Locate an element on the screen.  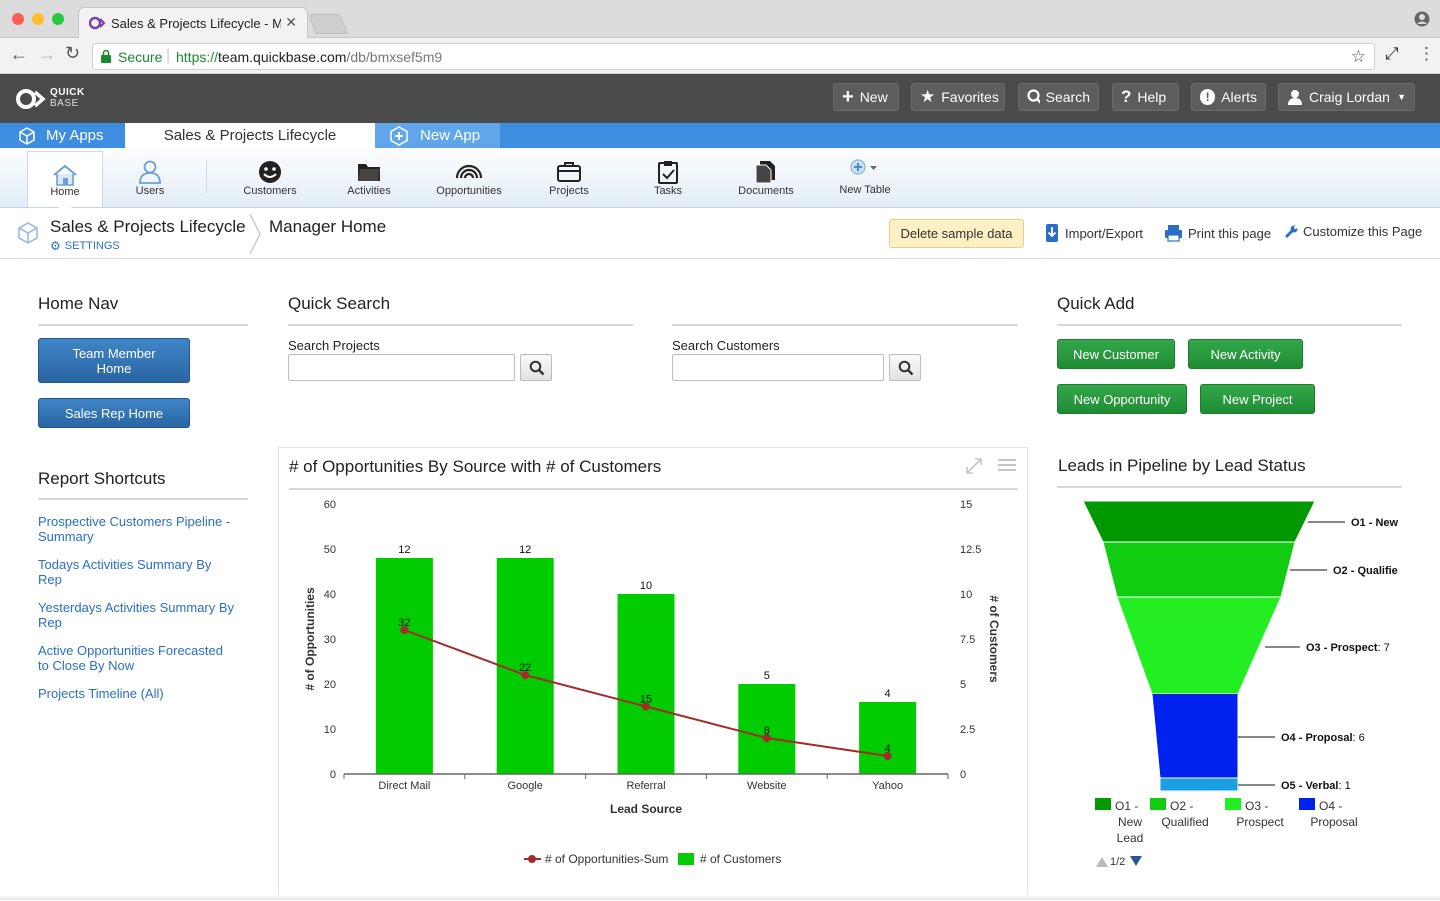
table-item-customers: Customers is located at coordinates (270, 177).